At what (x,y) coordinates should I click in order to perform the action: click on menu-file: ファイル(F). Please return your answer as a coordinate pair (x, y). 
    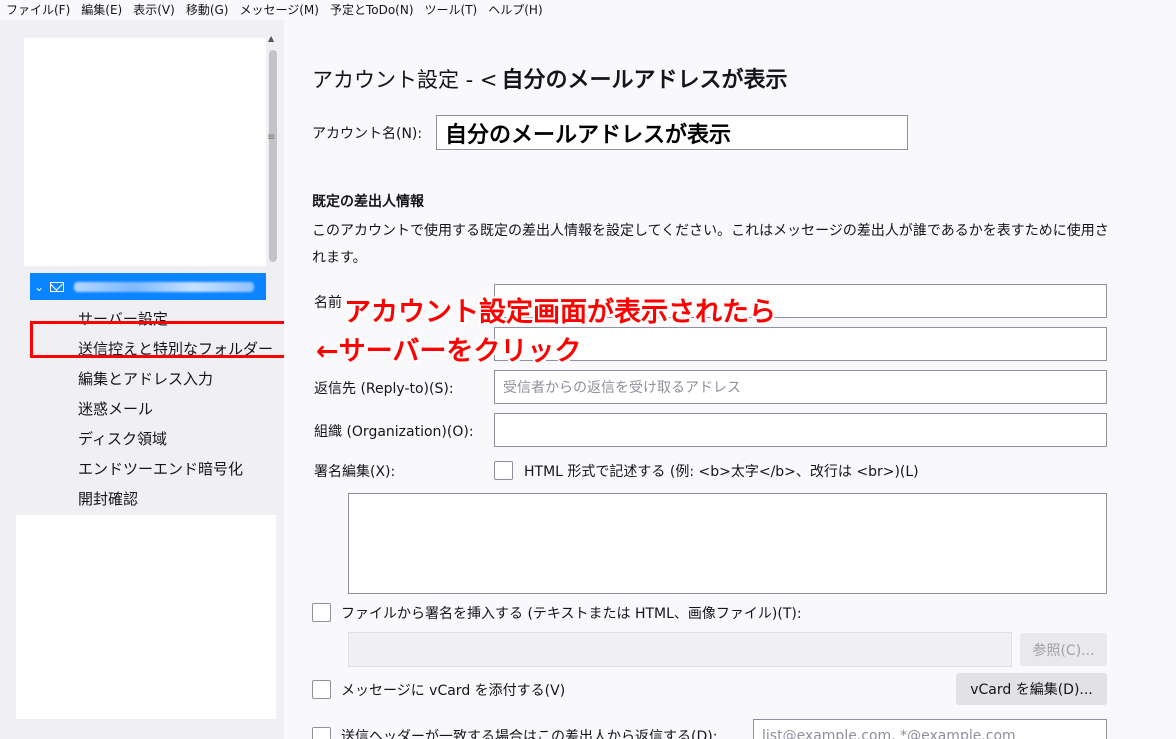
    Looking at the image, I should click on (38, 10).